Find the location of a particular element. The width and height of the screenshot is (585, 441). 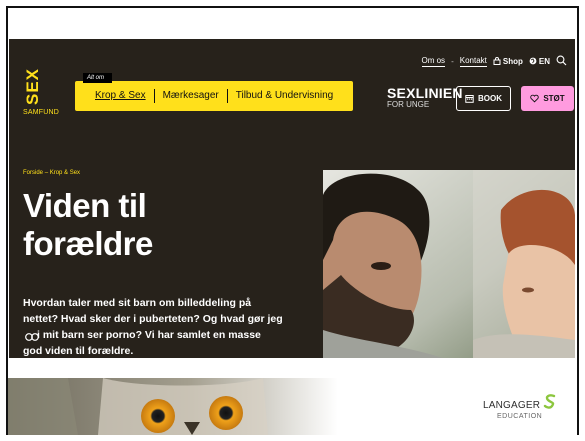

nav-item-krop-sex: Krop & Sex is located at coordinates (121, 96).